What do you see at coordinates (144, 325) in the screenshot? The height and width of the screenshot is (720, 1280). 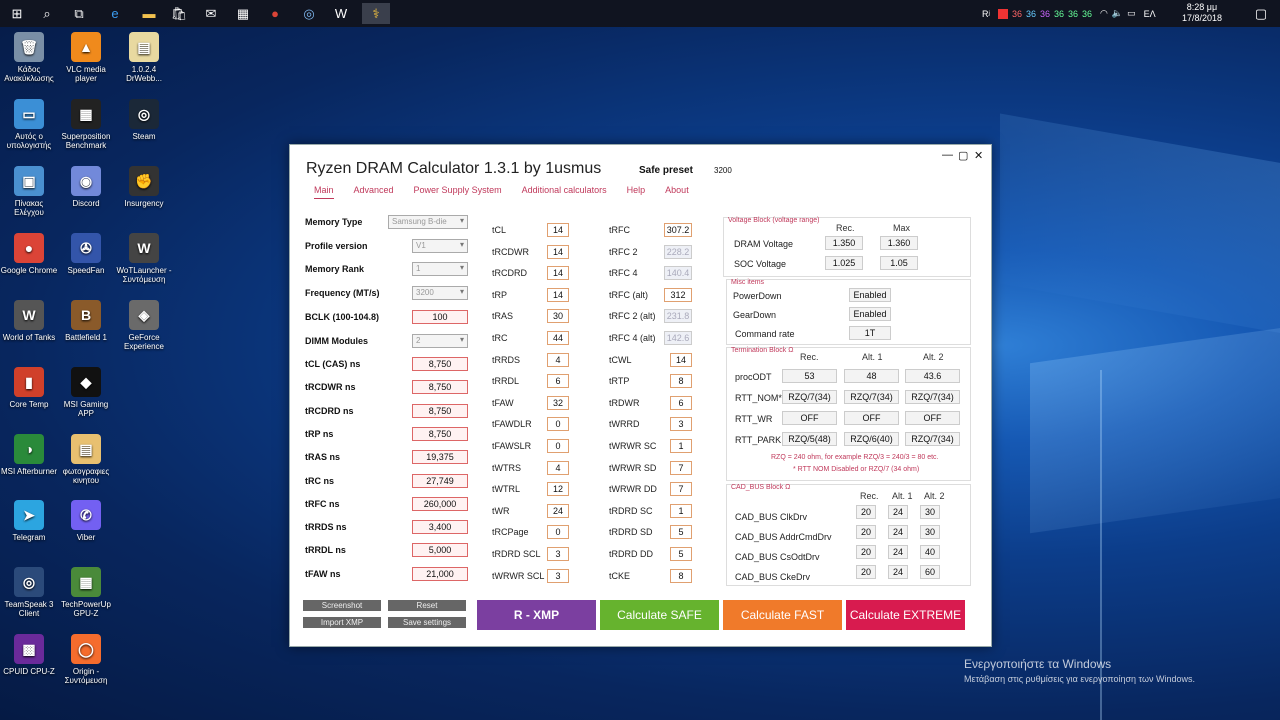 I see `desktop-icon: ◈ GeForce Experience` at bounding box center [144, 325].